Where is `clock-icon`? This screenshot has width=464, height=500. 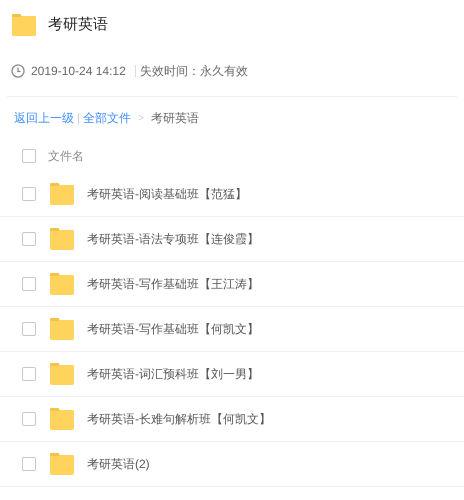
clock-icon is located at coordinates (18, 71).